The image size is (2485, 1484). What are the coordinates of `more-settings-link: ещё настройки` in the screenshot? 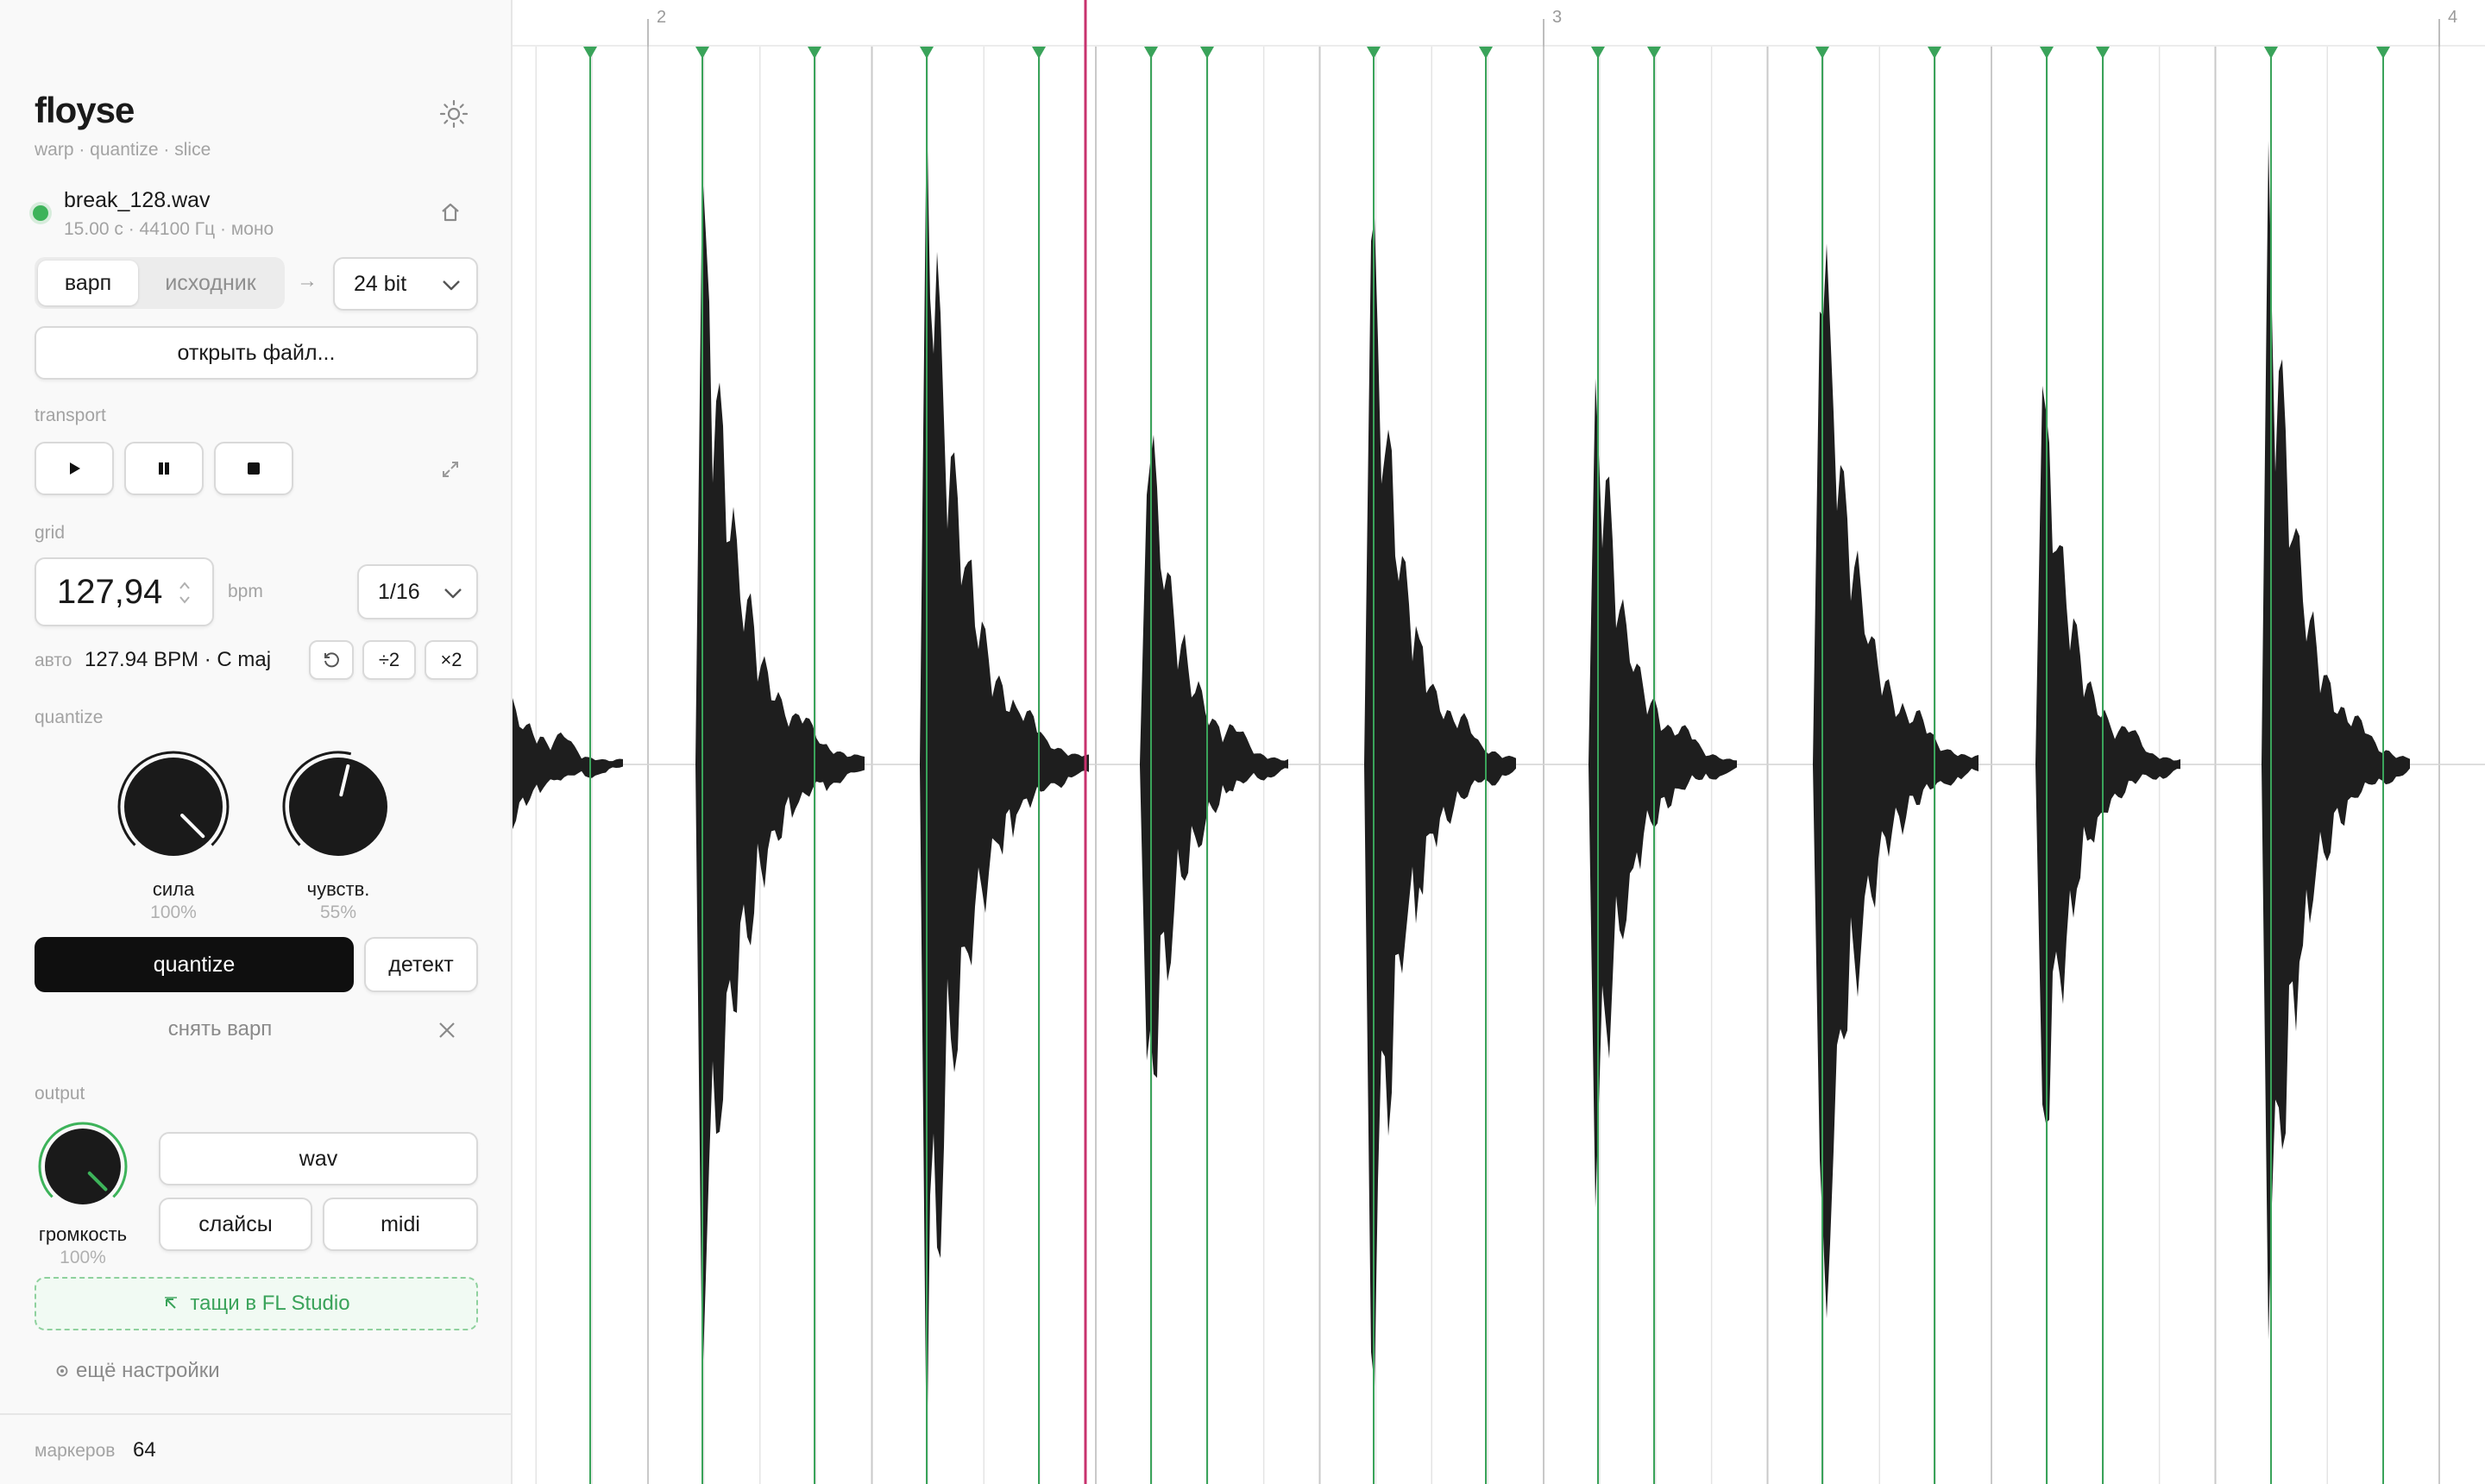 It's located at (137, 1371).